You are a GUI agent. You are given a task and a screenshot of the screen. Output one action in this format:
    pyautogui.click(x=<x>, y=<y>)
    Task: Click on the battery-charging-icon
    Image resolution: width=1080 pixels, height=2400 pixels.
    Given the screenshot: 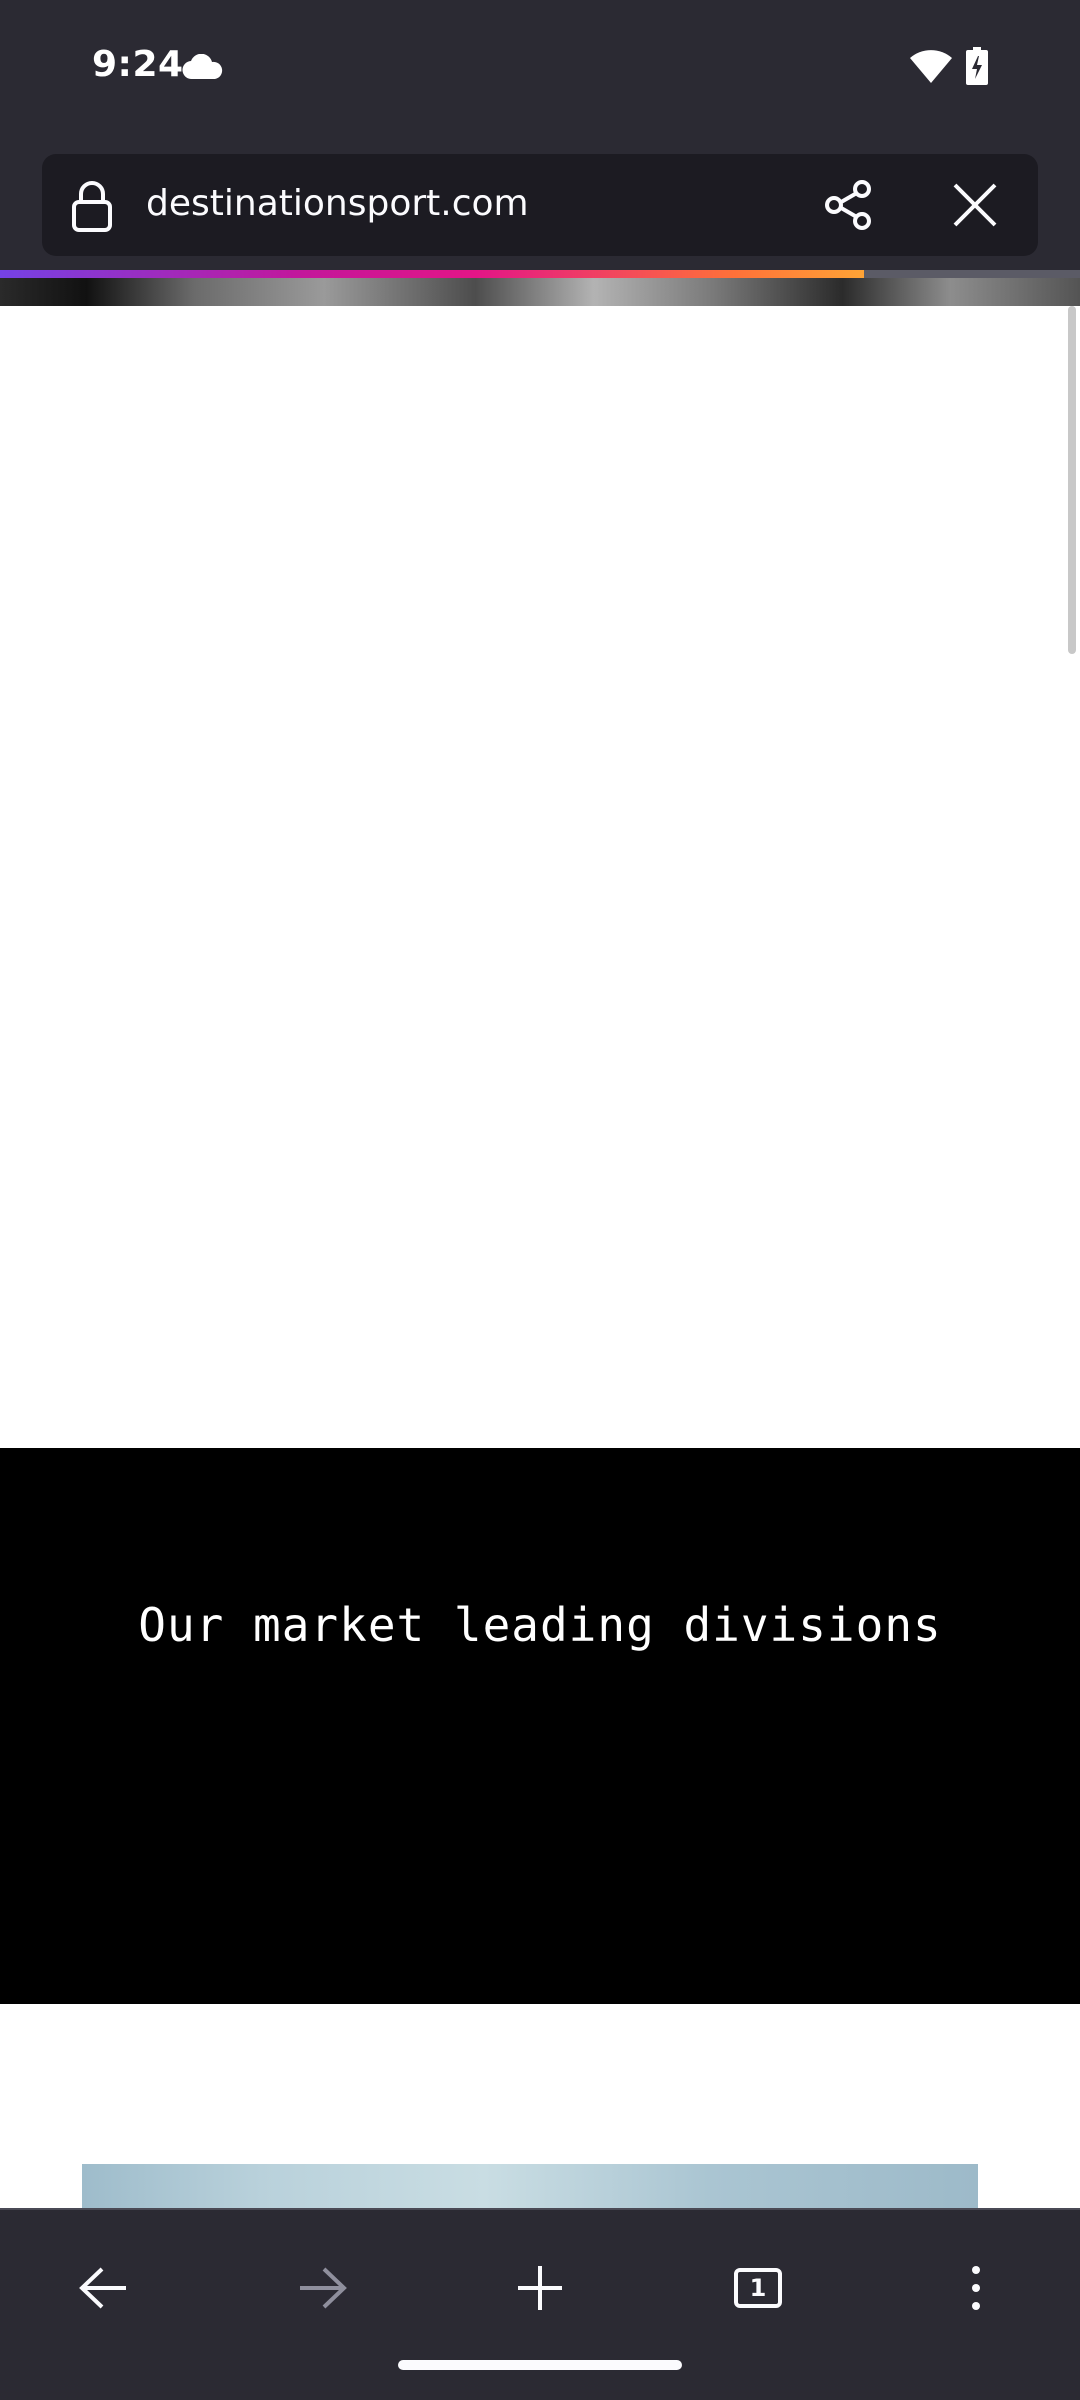 What is the action you would take?
    pyautogui.click(x=977, y=66)
    